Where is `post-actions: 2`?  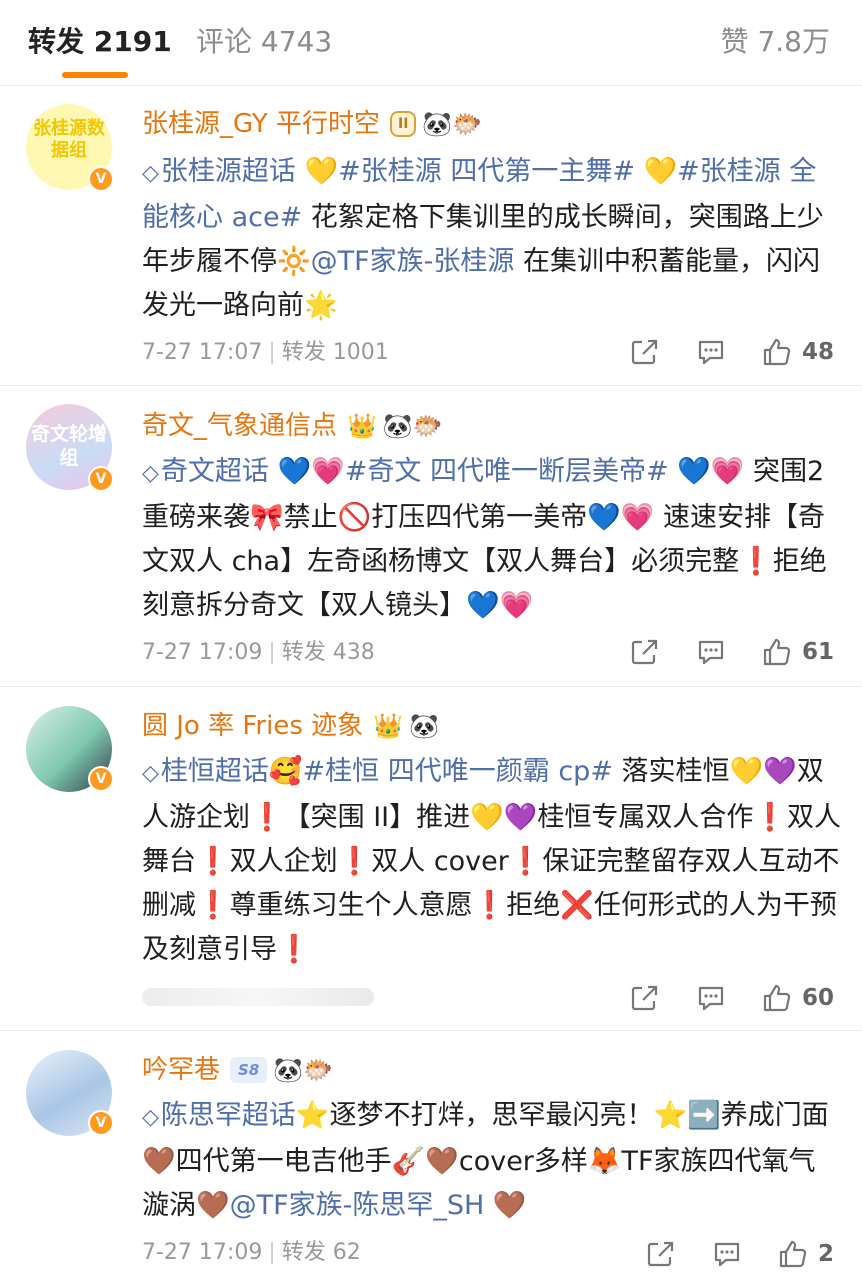
post-actions: 2 is located at coordinates (722, 1254).